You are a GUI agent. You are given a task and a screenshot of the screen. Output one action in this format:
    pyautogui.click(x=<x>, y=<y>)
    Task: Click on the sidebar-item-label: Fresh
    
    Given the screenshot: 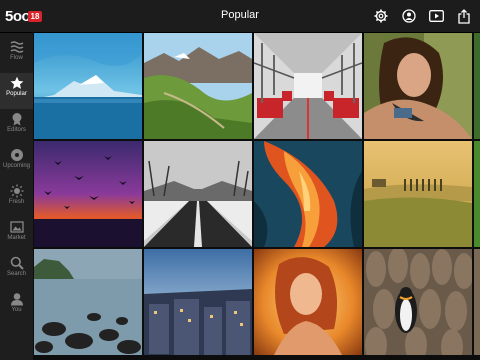 What is the action you would take?
    pyautogui.click(x=16, y=202)
    